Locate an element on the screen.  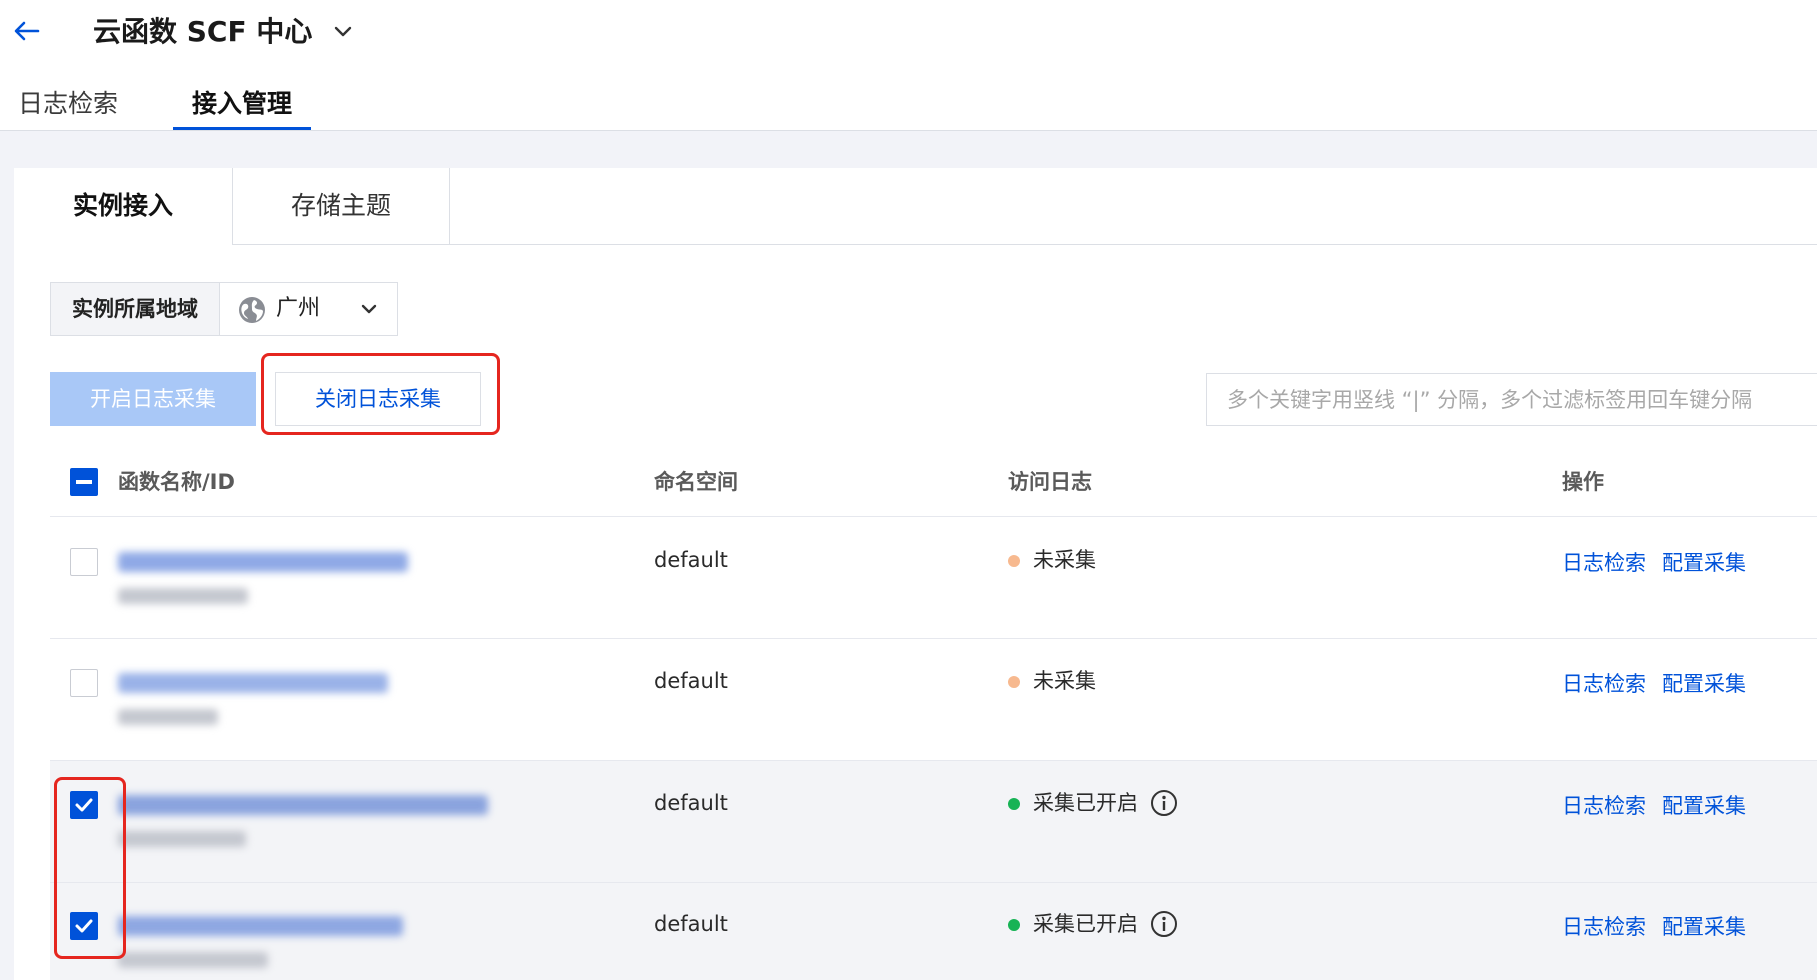
tab-access-management: 接入管理 is located at coordinates (242, 104).